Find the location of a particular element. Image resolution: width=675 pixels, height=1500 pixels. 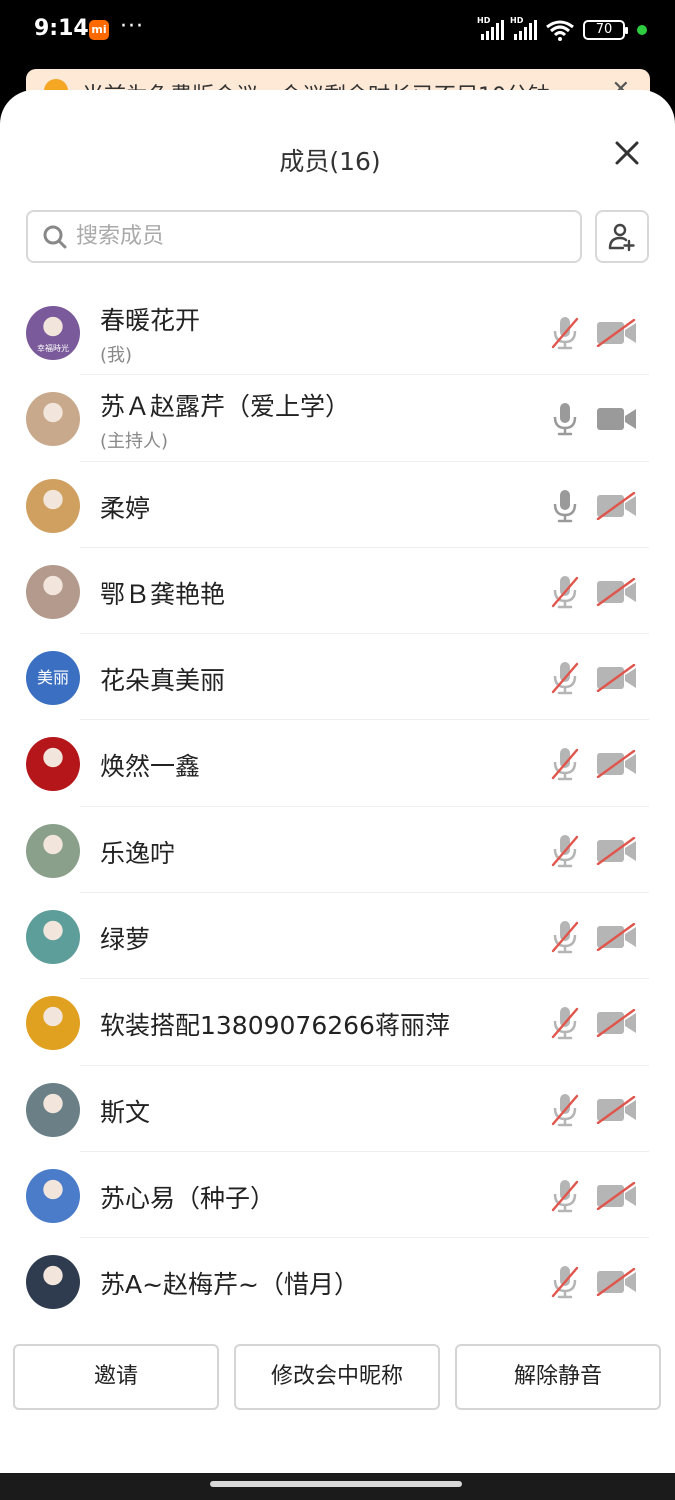

search-icon is located at coordinates (55, 236).